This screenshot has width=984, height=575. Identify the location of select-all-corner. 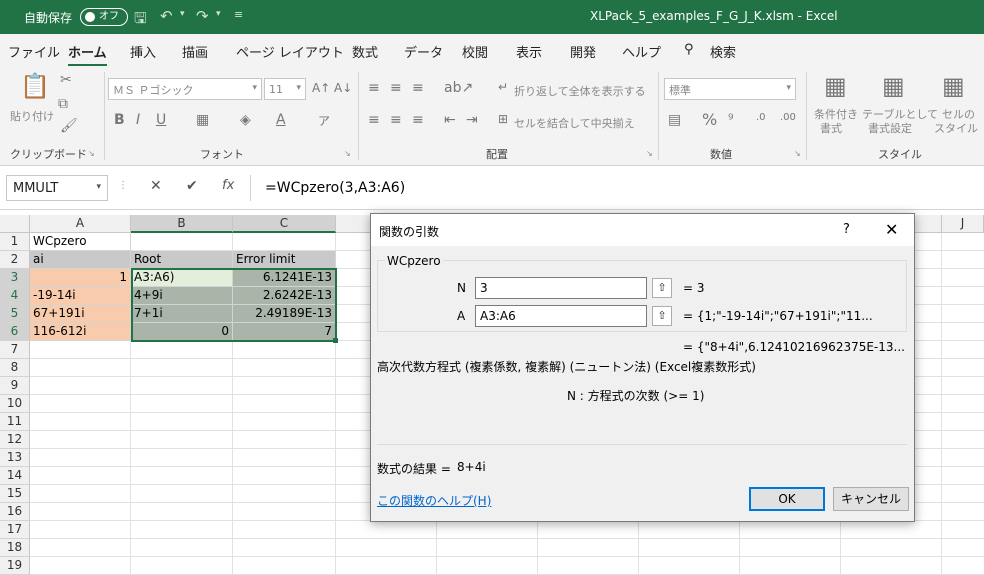
(15, 224).